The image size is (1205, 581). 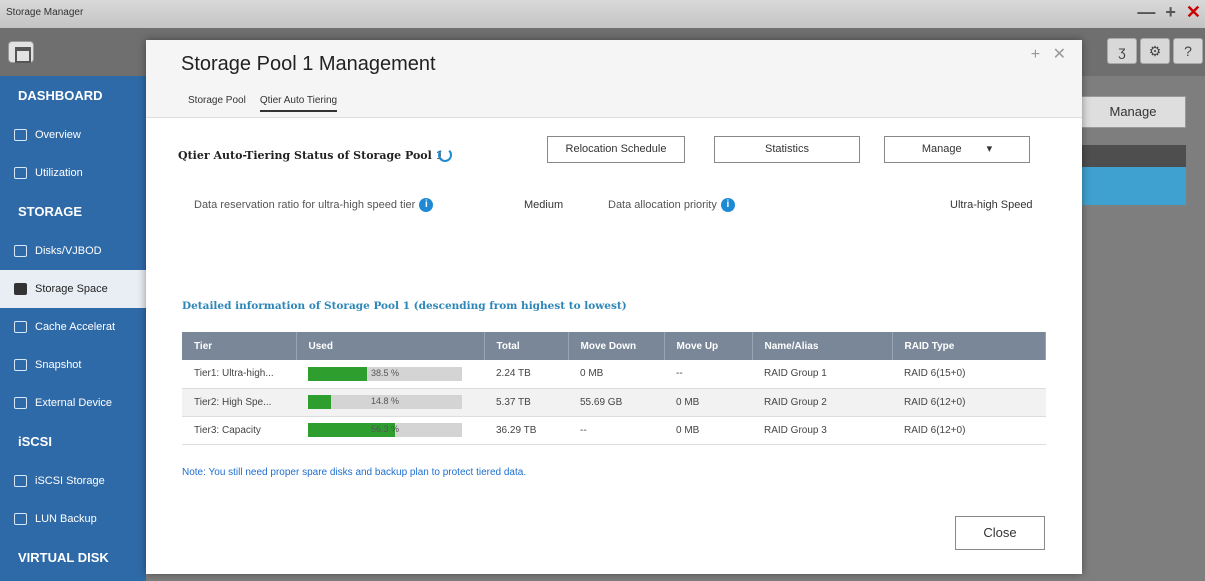 What do you see at coordinates (969, 374) in the screenshot?
I see `raid-type-cell: RAID 6(15+0)` at bounding box center [969, 374].